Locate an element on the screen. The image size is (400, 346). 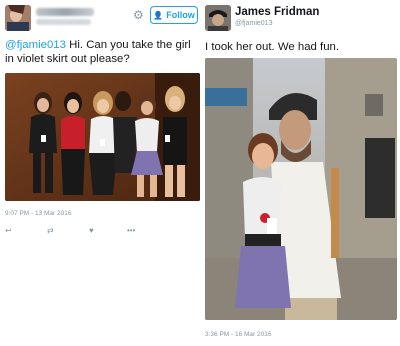
retweet-icon: ⇄ is located at coordinates (50, 231).